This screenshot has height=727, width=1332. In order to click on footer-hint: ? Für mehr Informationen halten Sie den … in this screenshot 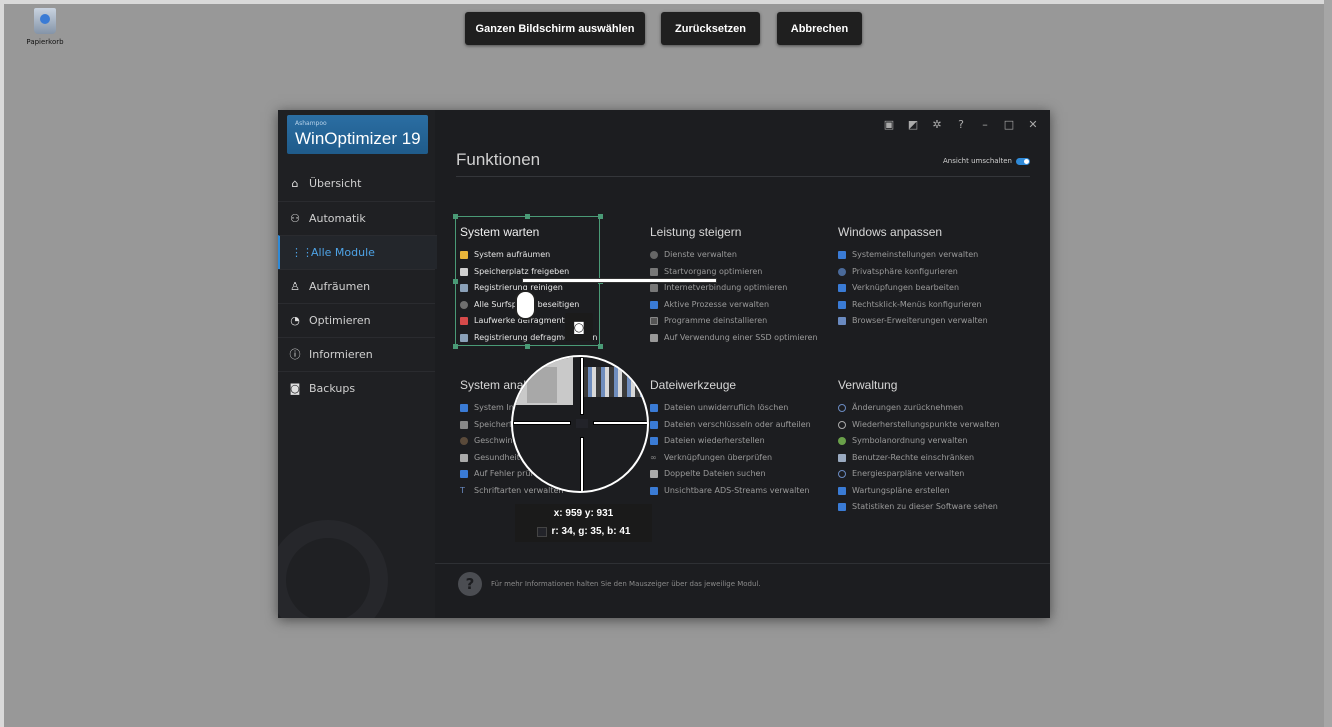, I will do `click(609, 584)`.